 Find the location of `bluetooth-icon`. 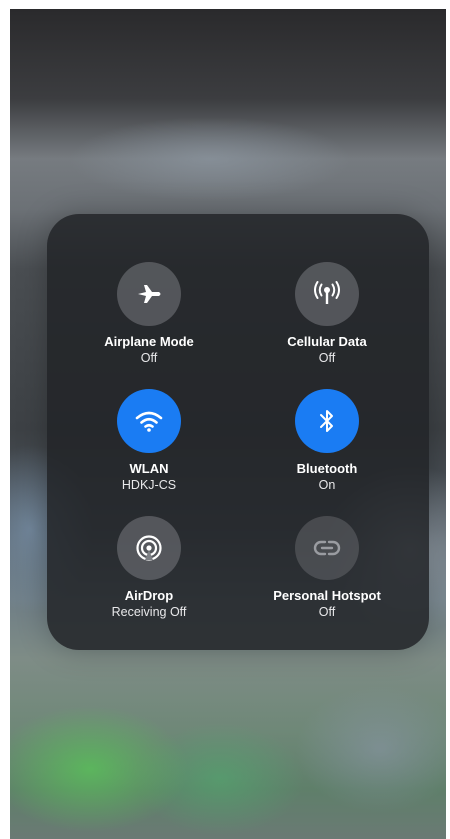

bluetooth-icon is located at coordinates (327, 421).